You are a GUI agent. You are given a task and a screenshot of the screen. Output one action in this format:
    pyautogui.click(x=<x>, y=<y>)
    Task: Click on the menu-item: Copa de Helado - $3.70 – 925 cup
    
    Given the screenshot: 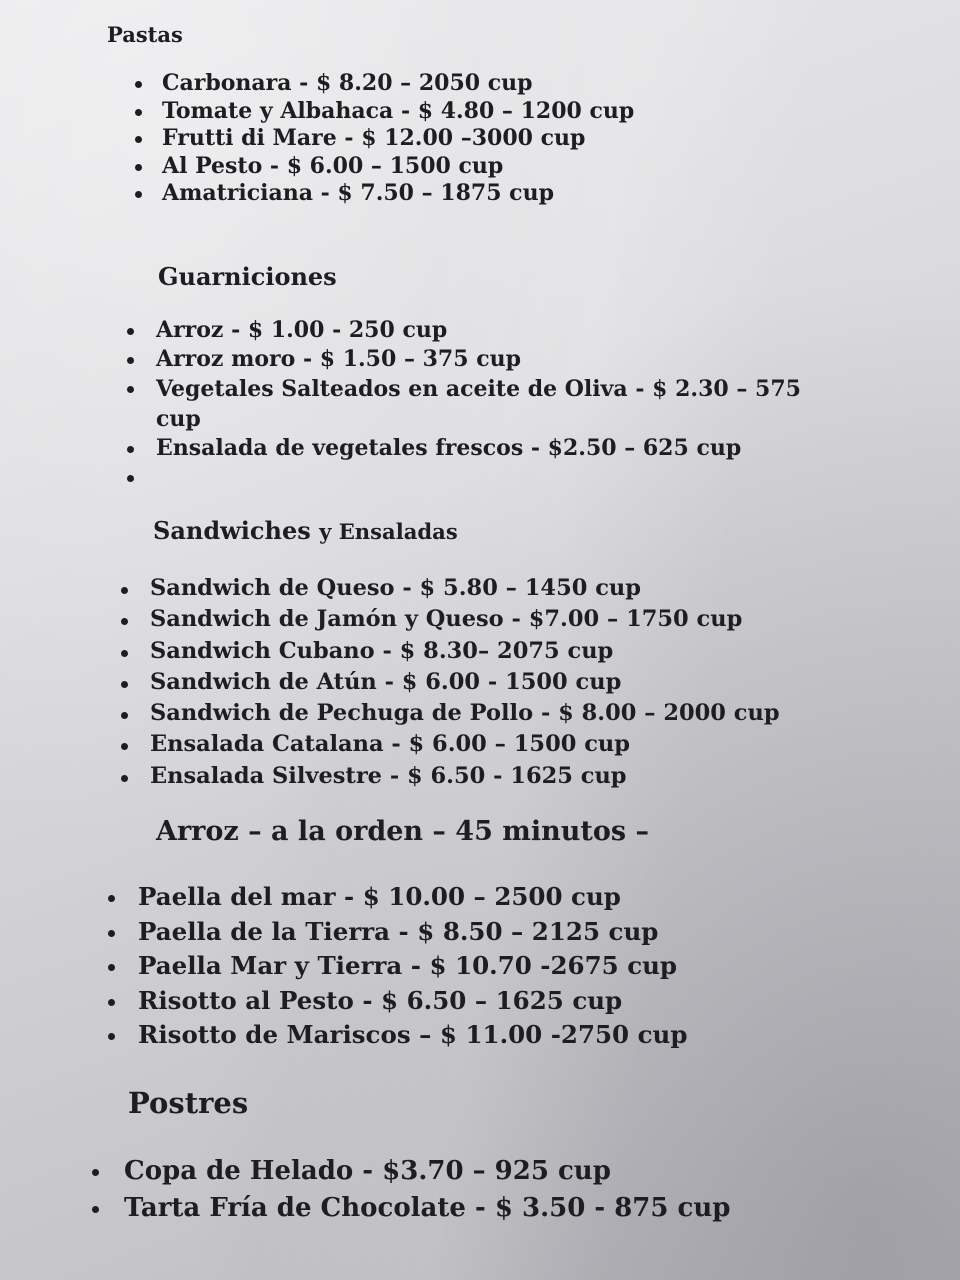 What is the action you would take?
    pyautogui.click(x=411, y=1171)
    